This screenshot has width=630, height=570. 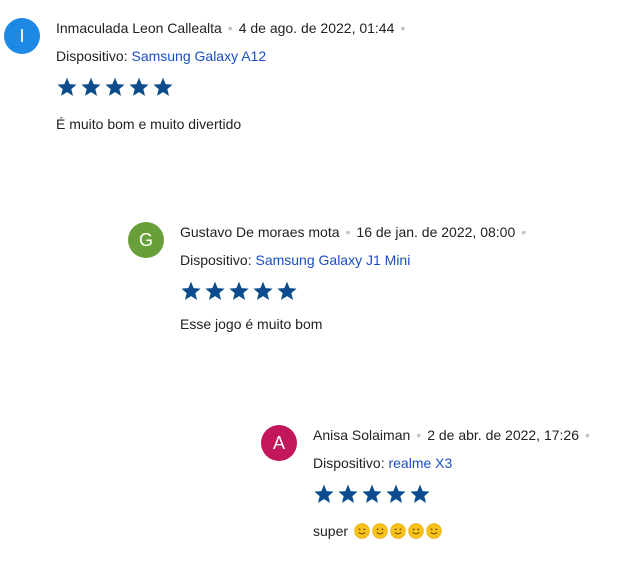 I want to click on avatar: A, so click(x=279, y=443).